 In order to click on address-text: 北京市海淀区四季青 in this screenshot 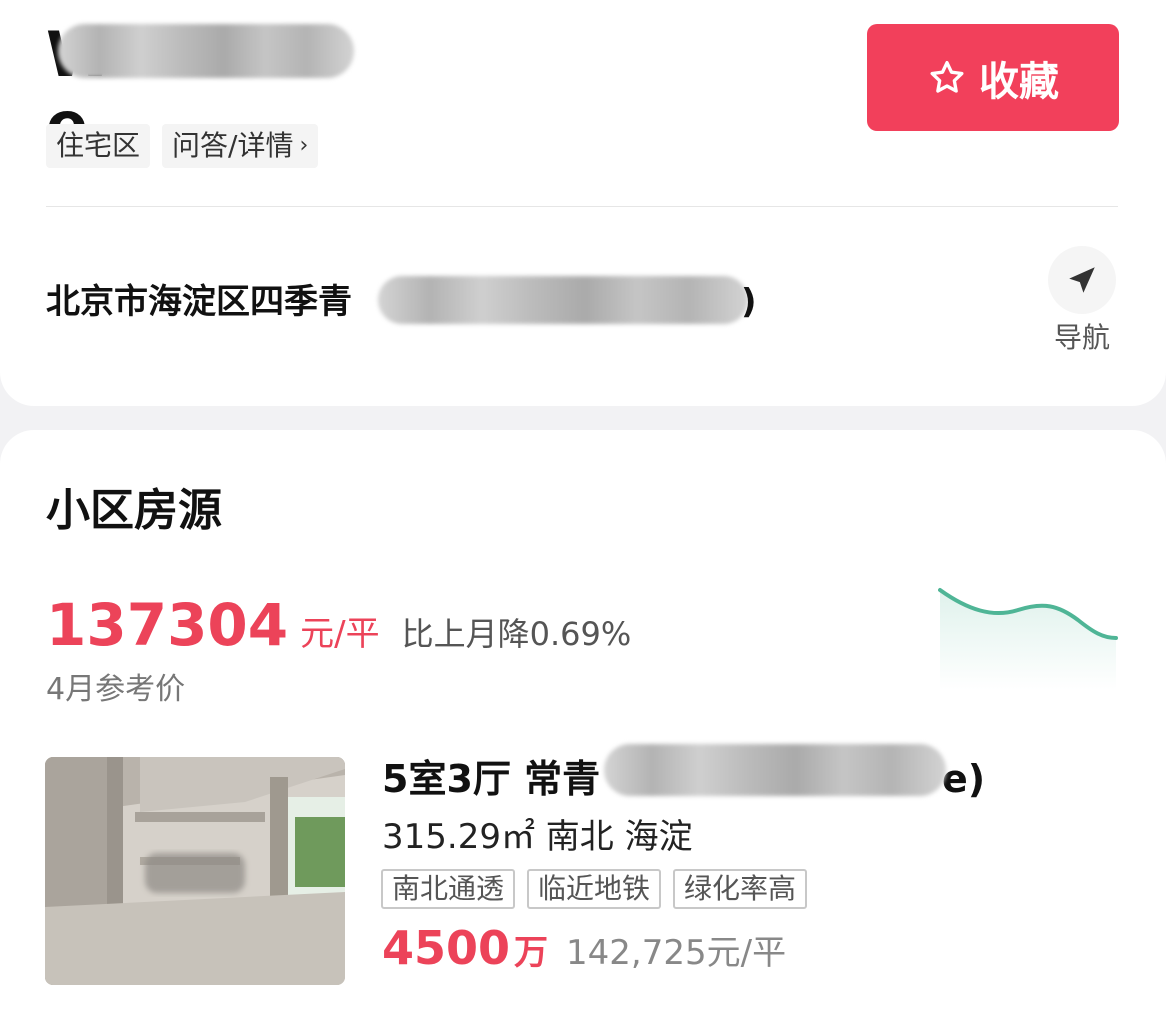, I will do `click(199, 302)`.